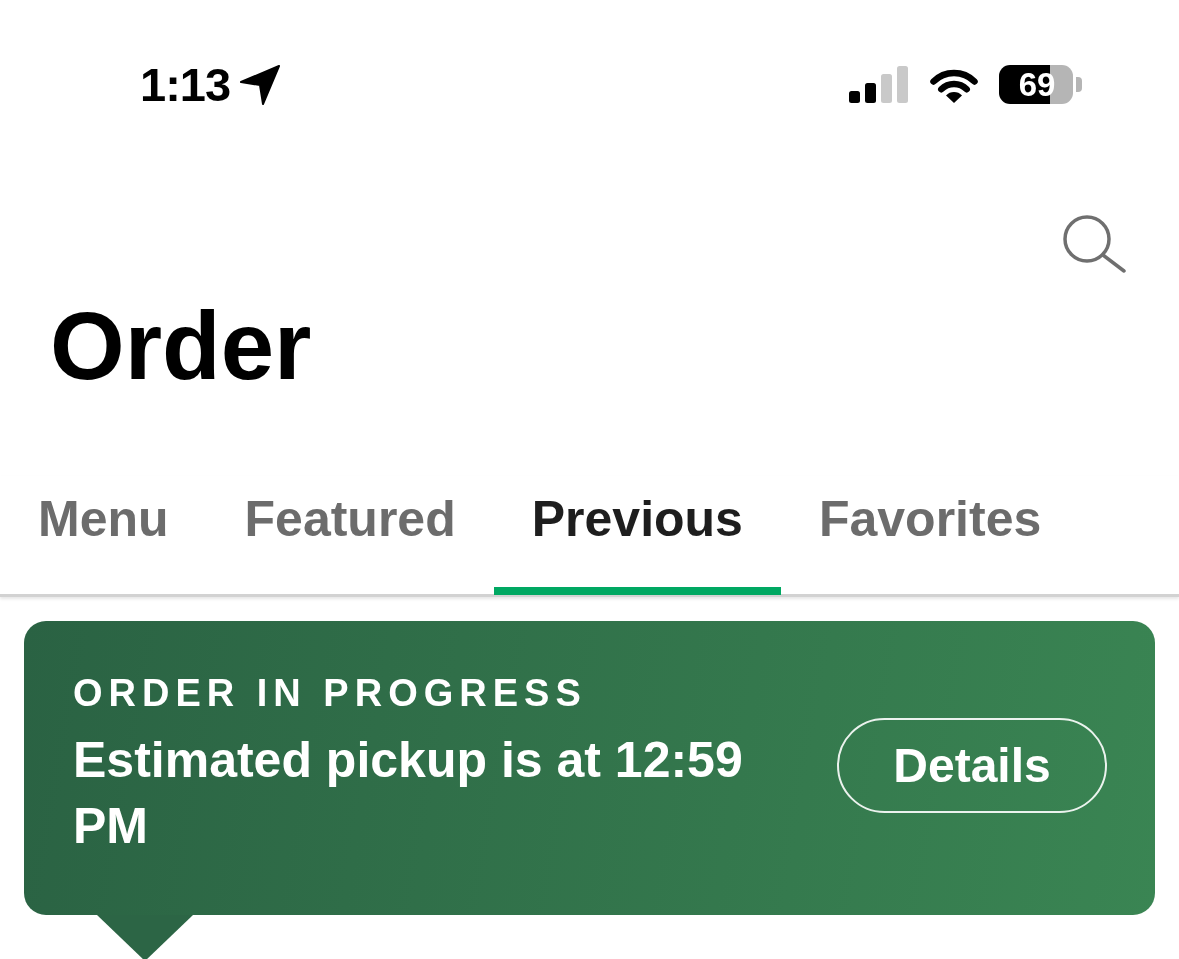 The height and width of the screenshot is (959, 1179). I want to click on signal-icon, so click(879, 84).